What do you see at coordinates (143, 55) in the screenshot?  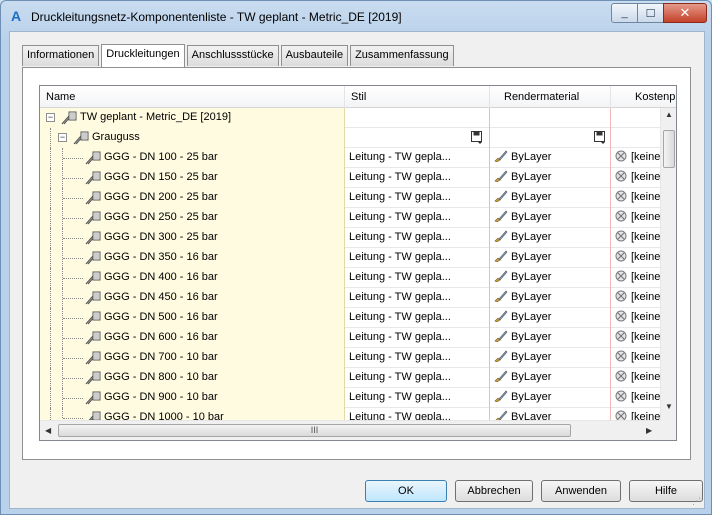 I see `tab-druckleitungen: Druckleitungen` at bounding box center [143, 55].